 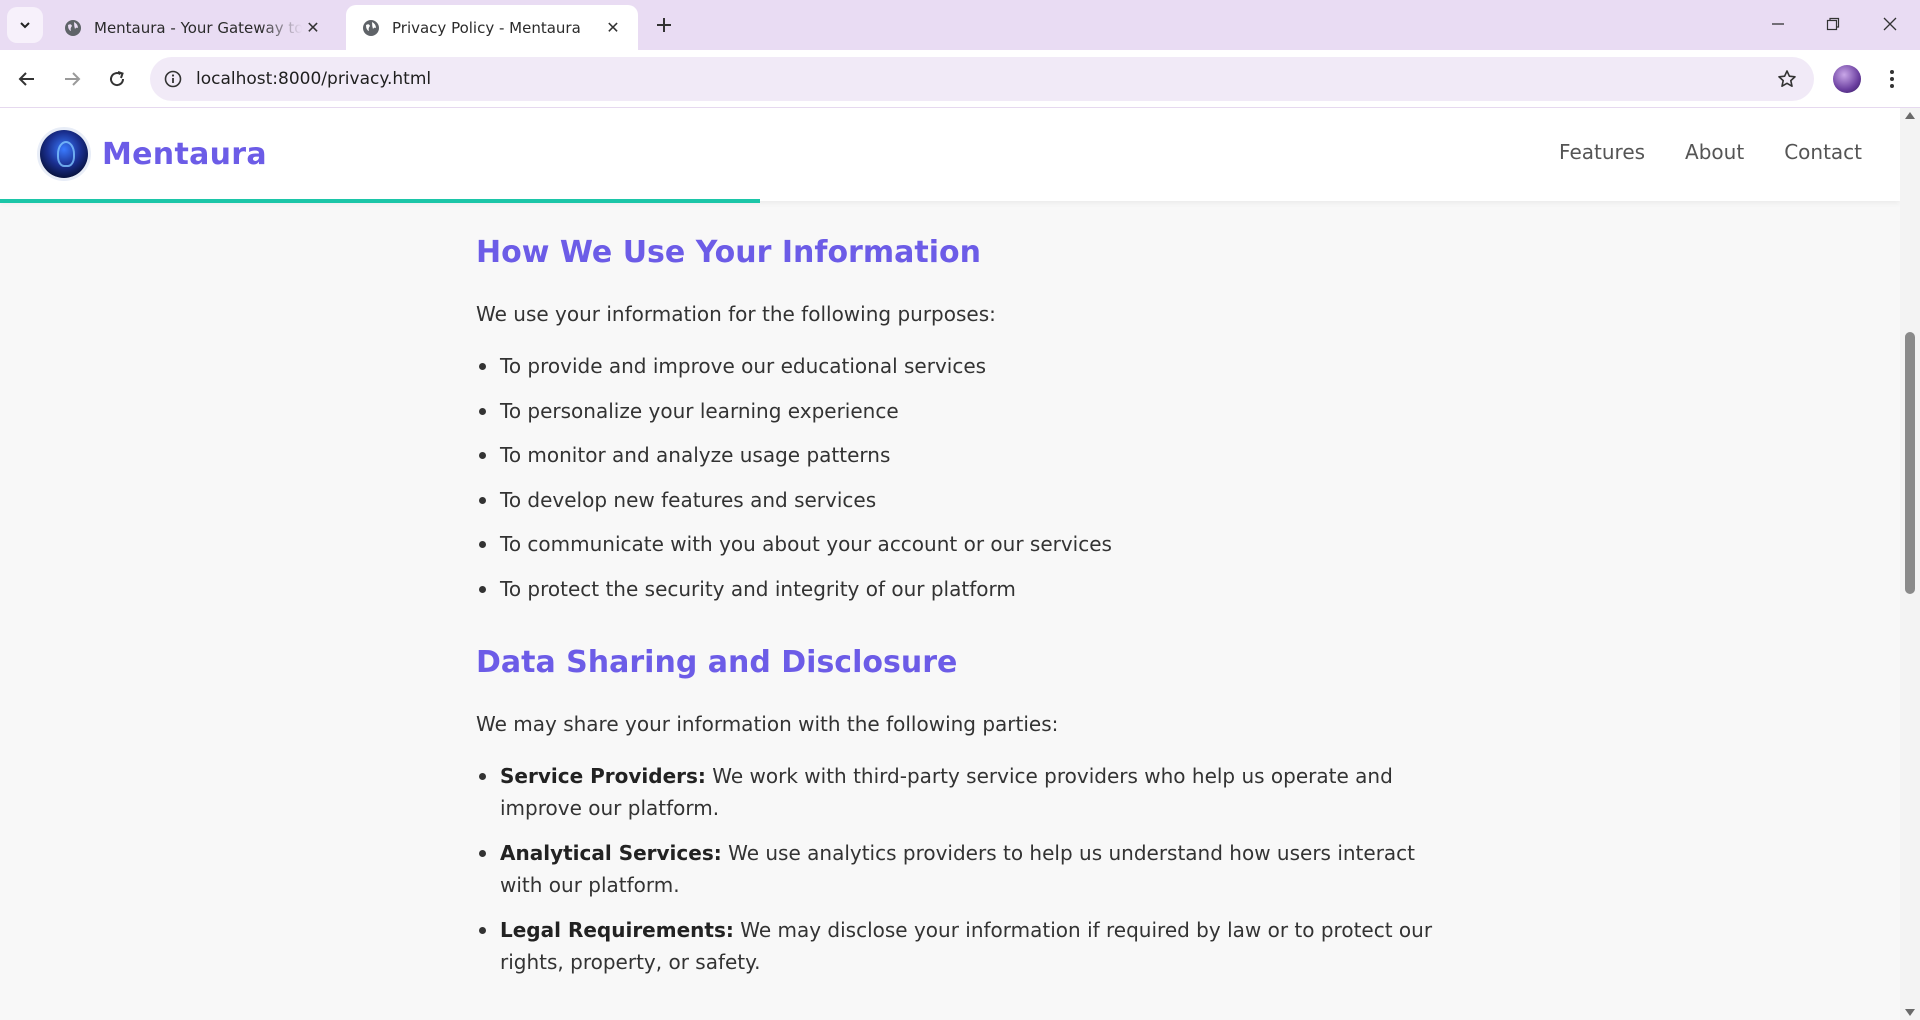 I want to click on tab-search-button, so click(x=25, y=25).